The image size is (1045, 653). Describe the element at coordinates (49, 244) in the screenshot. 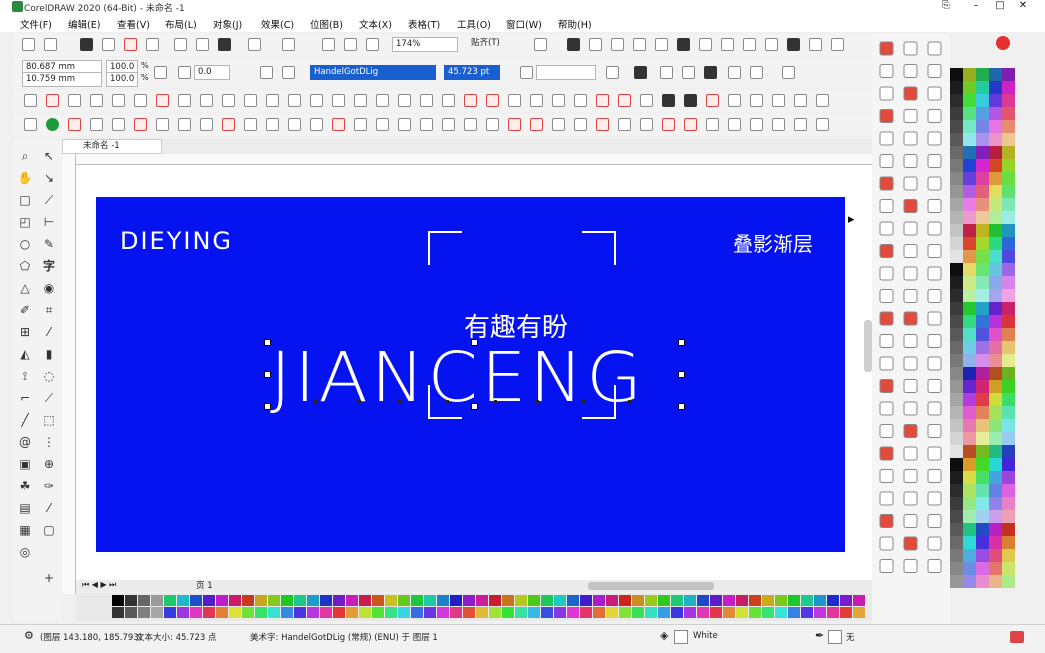

I see `pen-tool-icon: ✎` at that location.